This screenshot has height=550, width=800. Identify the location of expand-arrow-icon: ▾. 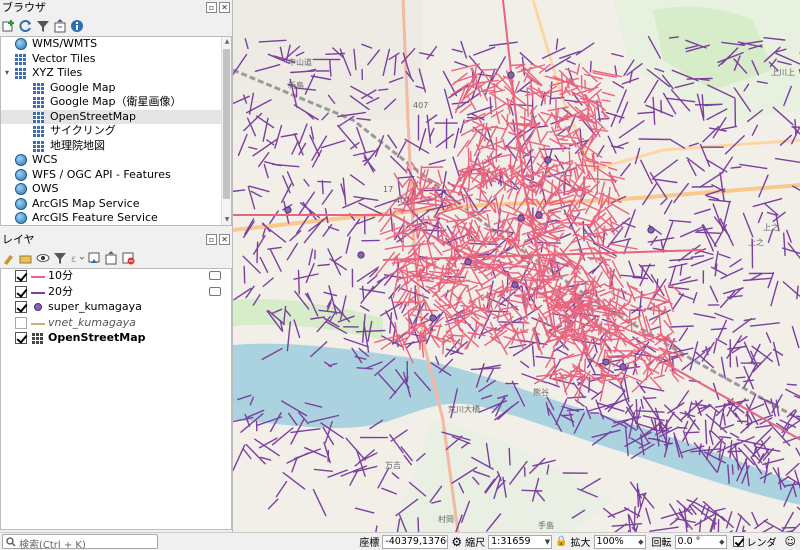
(7, 73).